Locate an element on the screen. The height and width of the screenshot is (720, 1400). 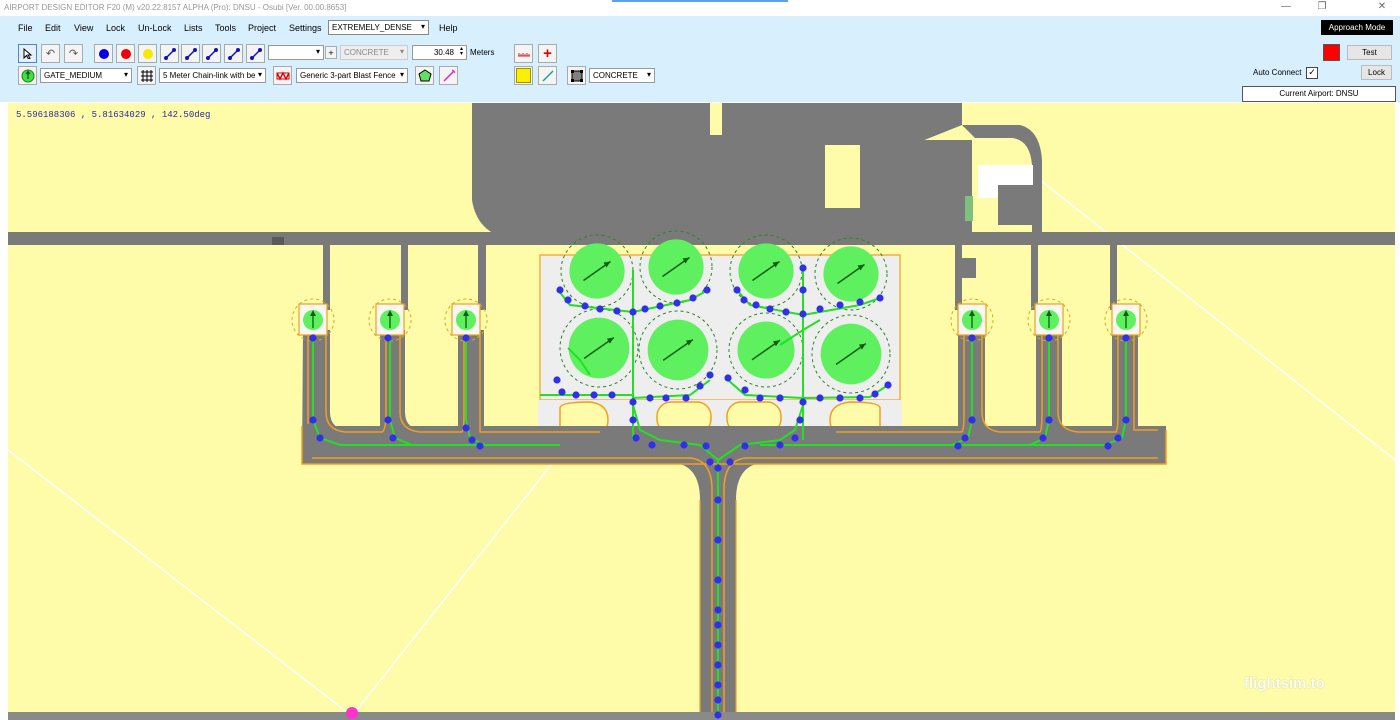
magic-line-icon is located at coordinates (448, 75).